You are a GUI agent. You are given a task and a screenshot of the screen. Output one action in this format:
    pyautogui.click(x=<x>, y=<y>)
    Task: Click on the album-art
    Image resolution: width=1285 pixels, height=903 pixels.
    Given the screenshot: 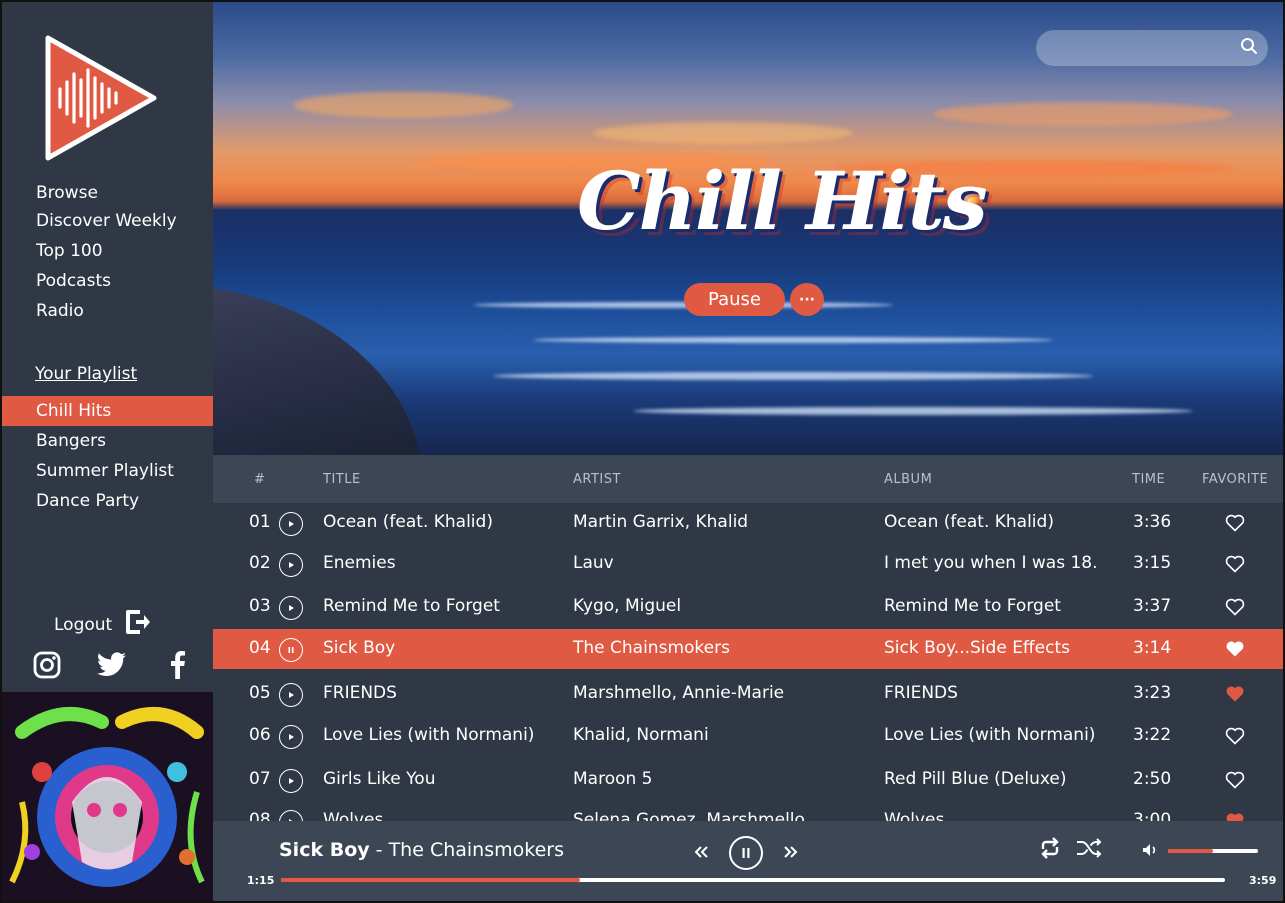 What is the action you would take?
    pyautogui.click(x=107, y=796)
    